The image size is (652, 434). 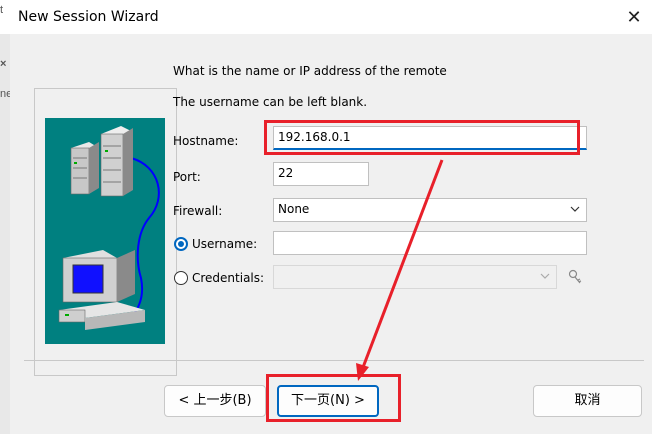 I want to click on annotation-arrow, so click(x=400, y=270).